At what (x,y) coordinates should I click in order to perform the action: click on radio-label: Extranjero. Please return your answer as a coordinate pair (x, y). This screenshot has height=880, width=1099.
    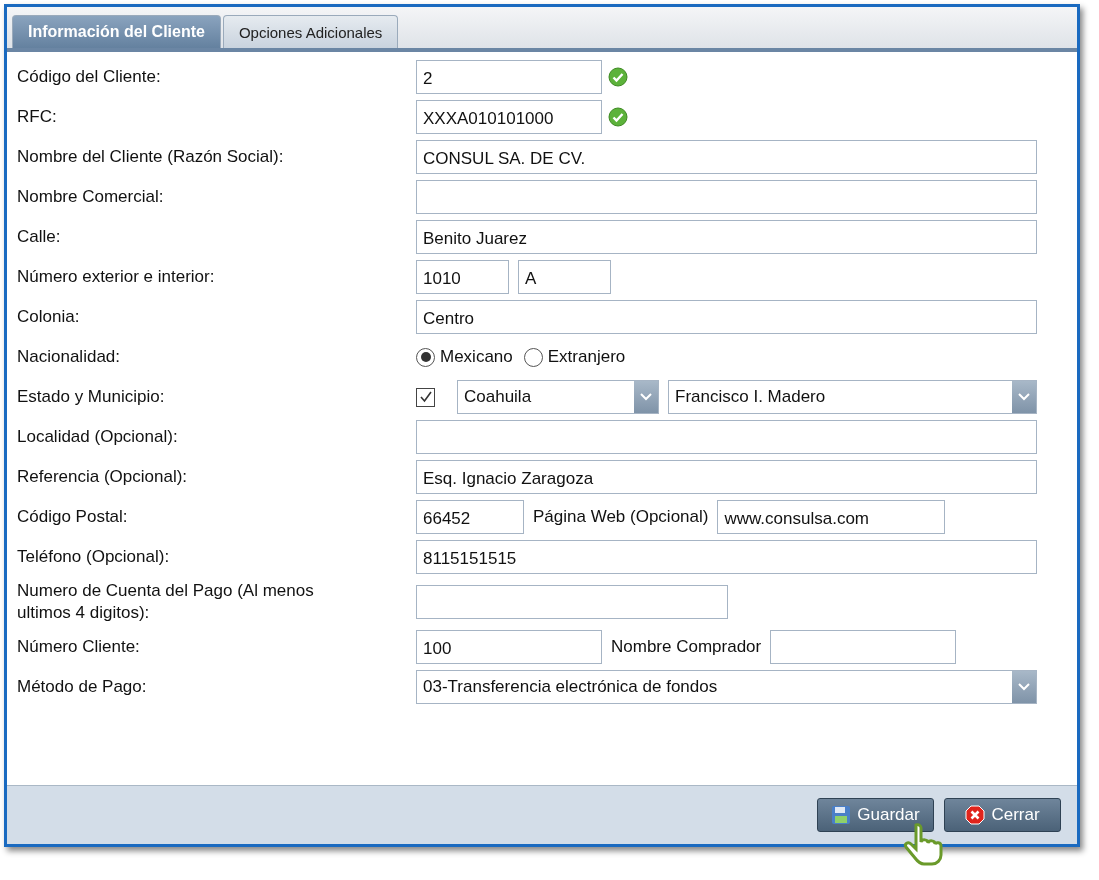
    Looking at the image, I should click on (586, 357).